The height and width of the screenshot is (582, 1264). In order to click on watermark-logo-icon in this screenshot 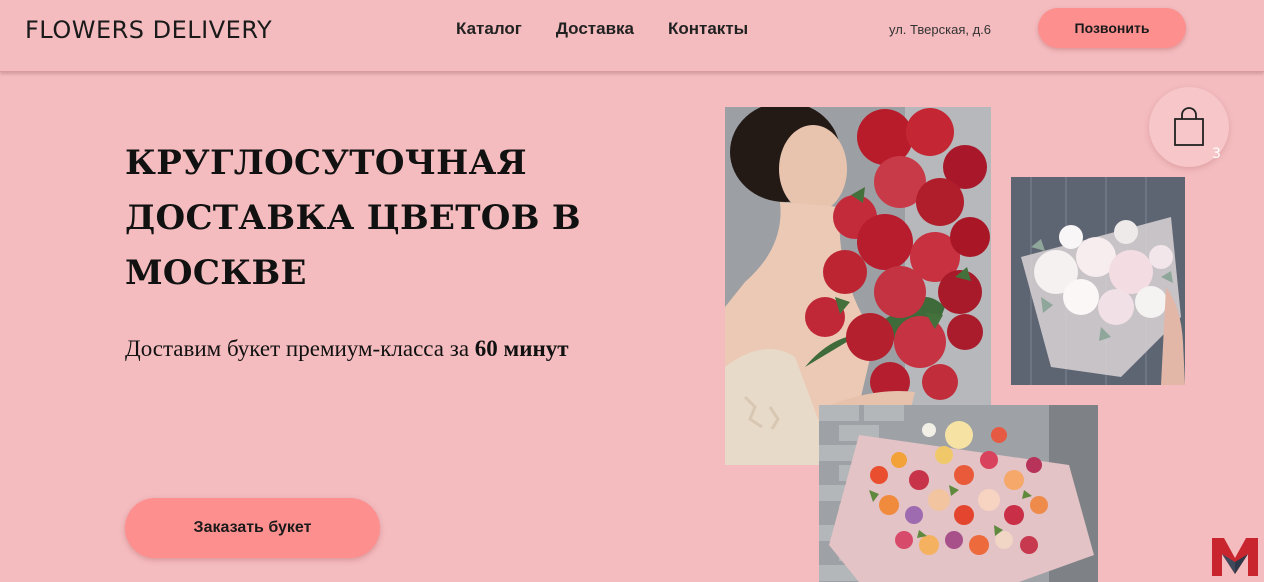, I will do `click(1235, 557)`.